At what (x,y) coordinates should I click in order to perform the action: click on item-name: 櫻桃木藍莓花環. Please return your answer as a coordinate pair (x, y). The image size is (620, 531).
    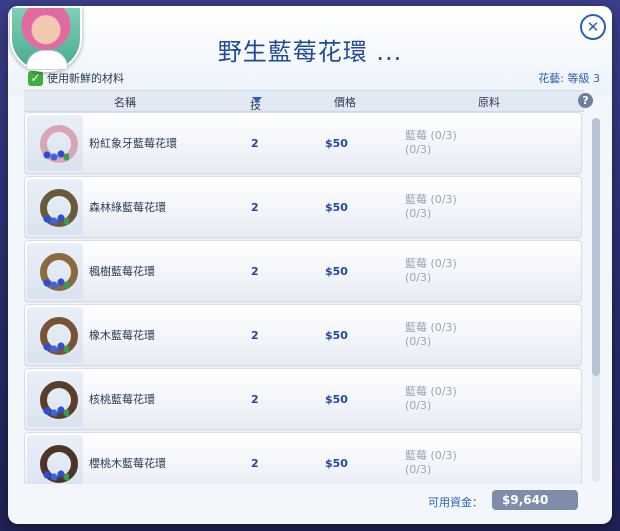
    Looking at the image, I should click on (127, 463).